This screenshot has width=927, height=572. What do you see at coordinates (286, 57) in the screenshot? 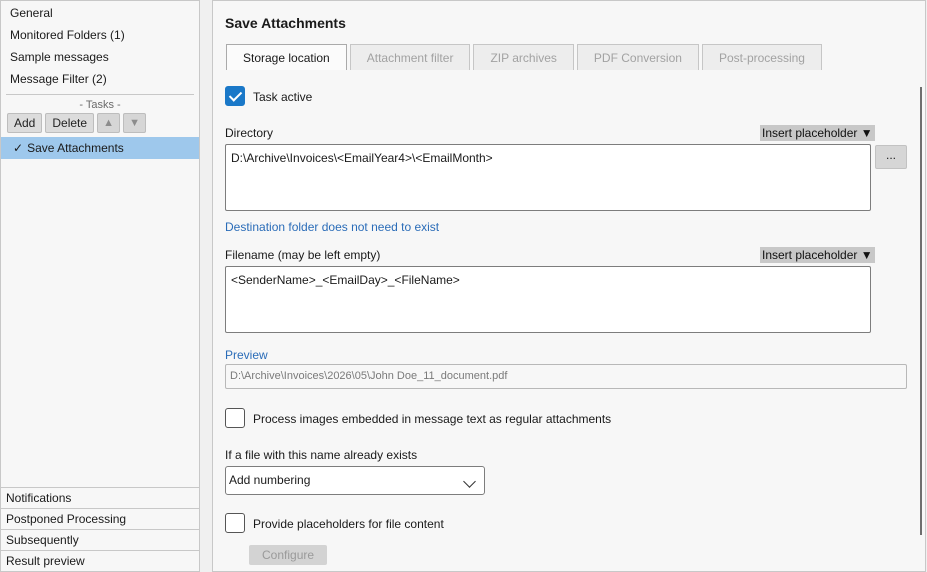
I see `tab-storage-location: Storage location` at bounding box center [286, 57].